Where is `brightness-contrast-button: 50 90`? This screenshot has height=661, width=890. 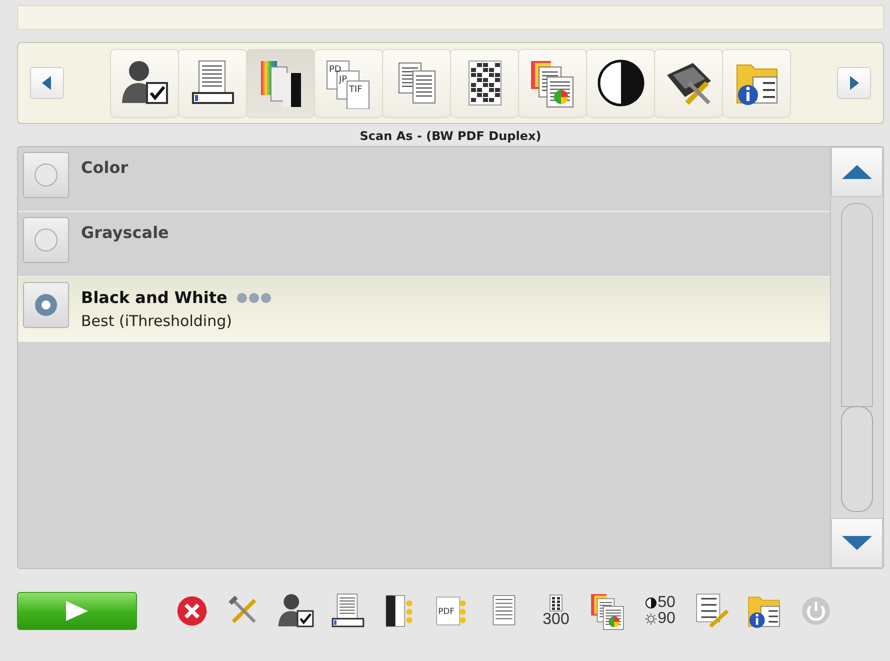 brightness-contrast-button: 50 90 is located at coordinates (660, 611).